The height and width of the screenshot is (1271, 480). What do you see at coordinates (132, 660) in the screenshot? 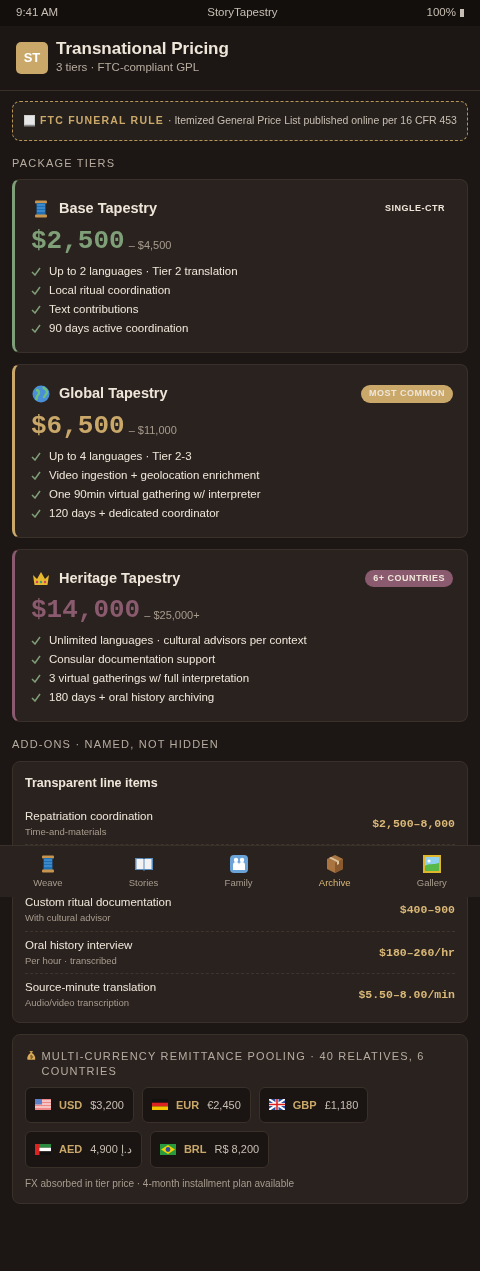
I see `feature-text: Consular documentation support` at bounding box center [132, 660].